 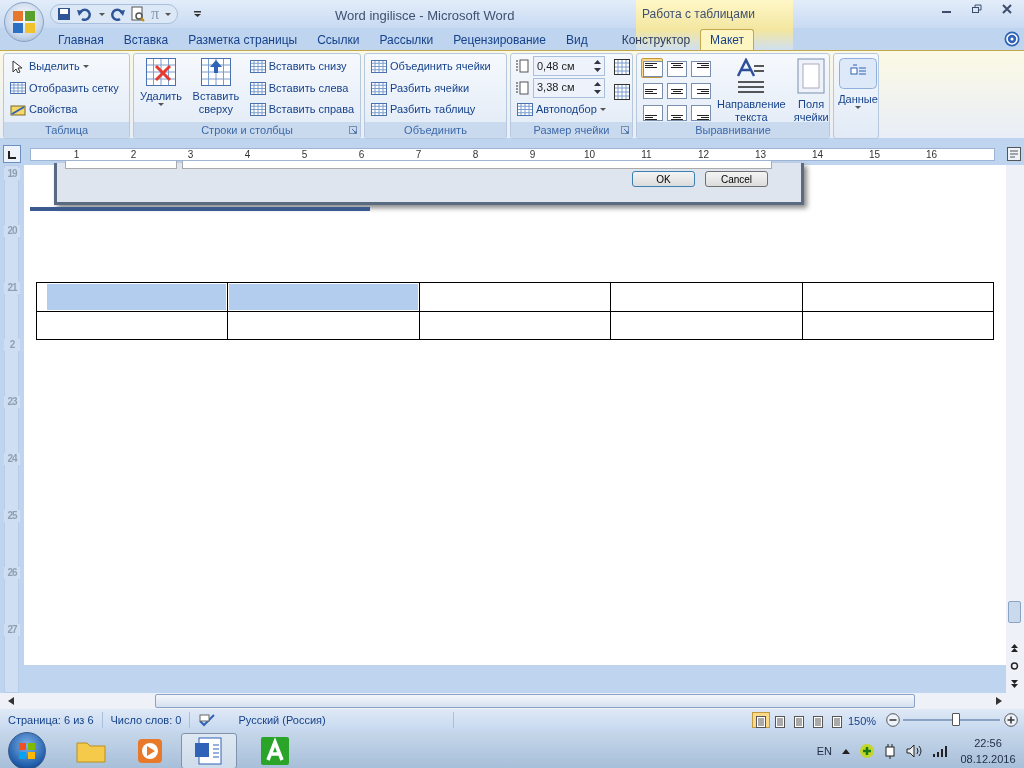 I want to click on previous-page-icon, so click(x=1014, y=648).